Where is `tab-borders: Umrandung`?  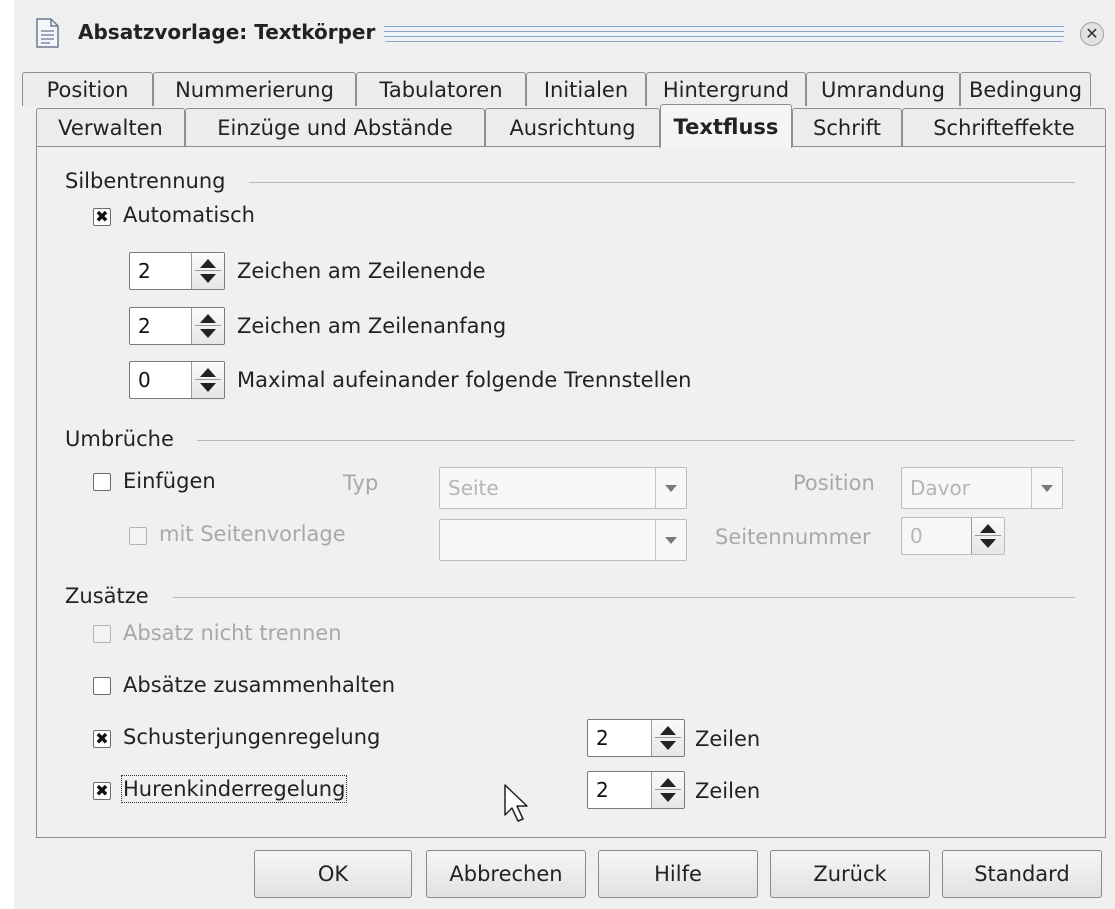
tab-borders: Umrandung is located at coordinates (883, 89).